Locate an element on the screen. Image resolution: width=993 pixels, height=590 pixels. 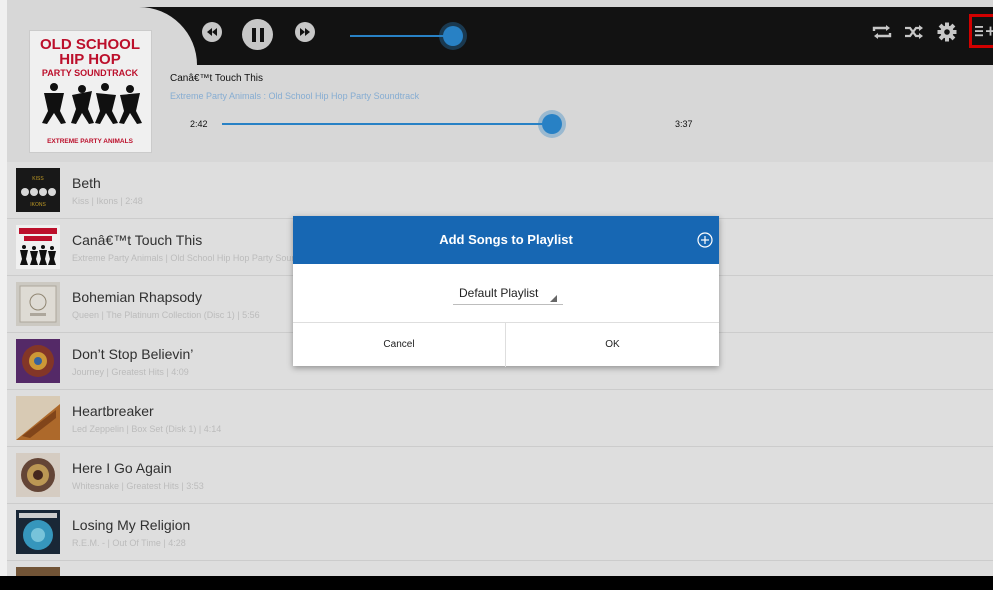
dialog-title: Add Songs to Playlist is located at coordinates (506, 239).